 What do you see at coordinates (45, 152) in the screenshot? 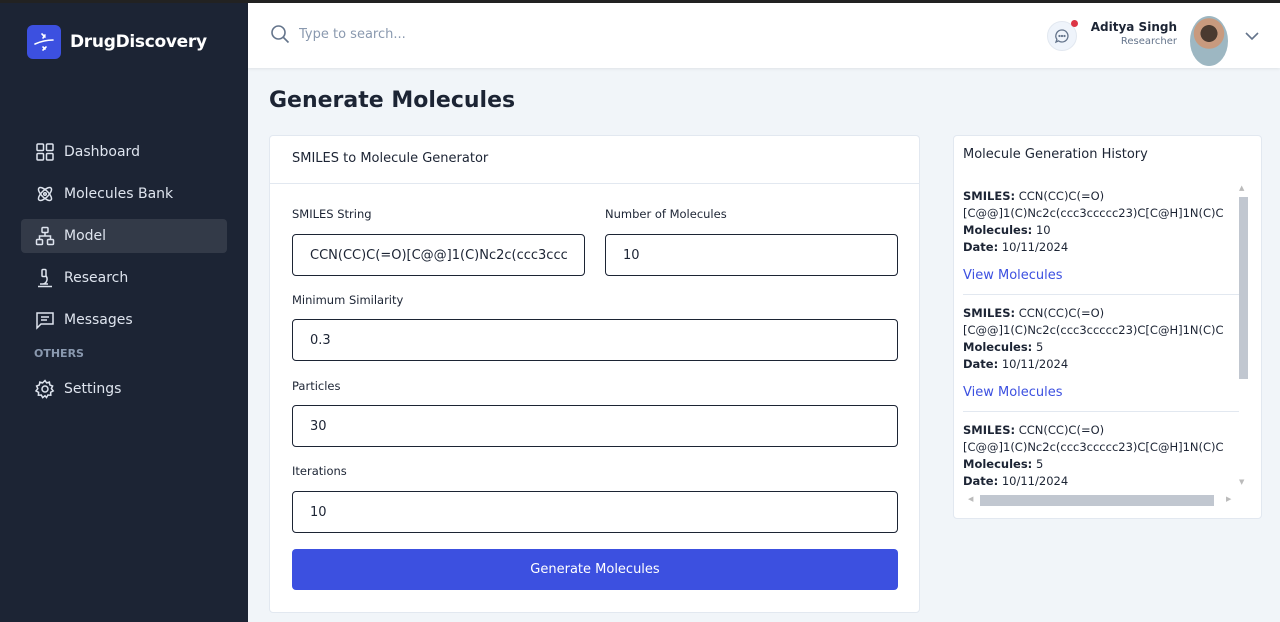
I see `grid-icon` at bounding box center [45, 152].